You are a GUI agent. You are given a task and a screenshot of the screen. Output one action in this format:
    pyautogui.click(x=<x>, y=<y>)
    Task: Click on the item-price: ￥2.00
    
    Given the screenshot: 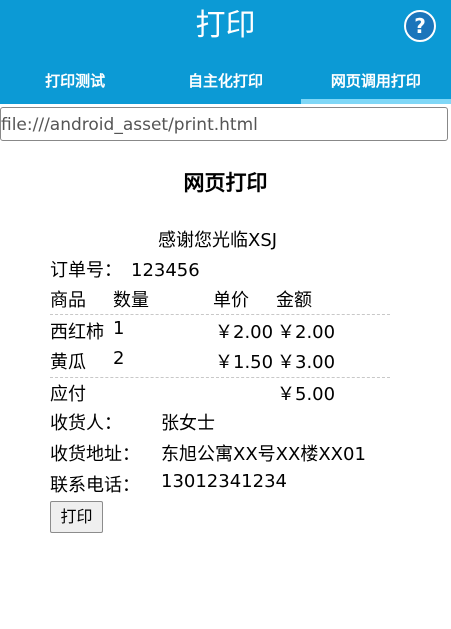 What is the action you would take?
    pyautogui.click(x=244, y=332)
    